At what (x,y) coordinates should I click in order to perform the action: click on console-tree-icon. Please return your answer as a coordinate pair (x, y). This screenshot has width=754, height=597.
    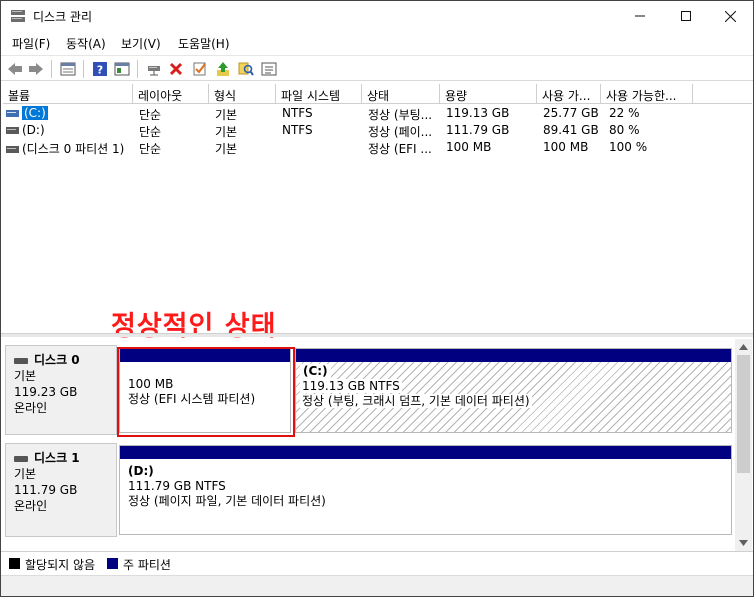
    Looking at the image, I should click on (122, 69).